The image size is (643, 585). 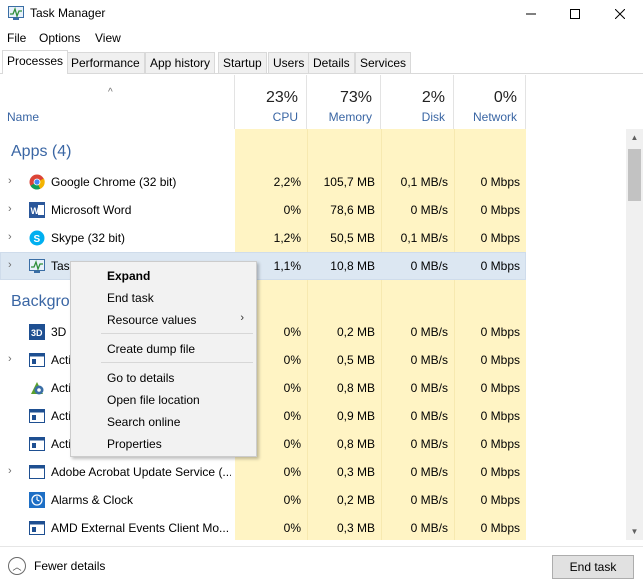 I want to click on maximize-button, so click(x=575, y=13).